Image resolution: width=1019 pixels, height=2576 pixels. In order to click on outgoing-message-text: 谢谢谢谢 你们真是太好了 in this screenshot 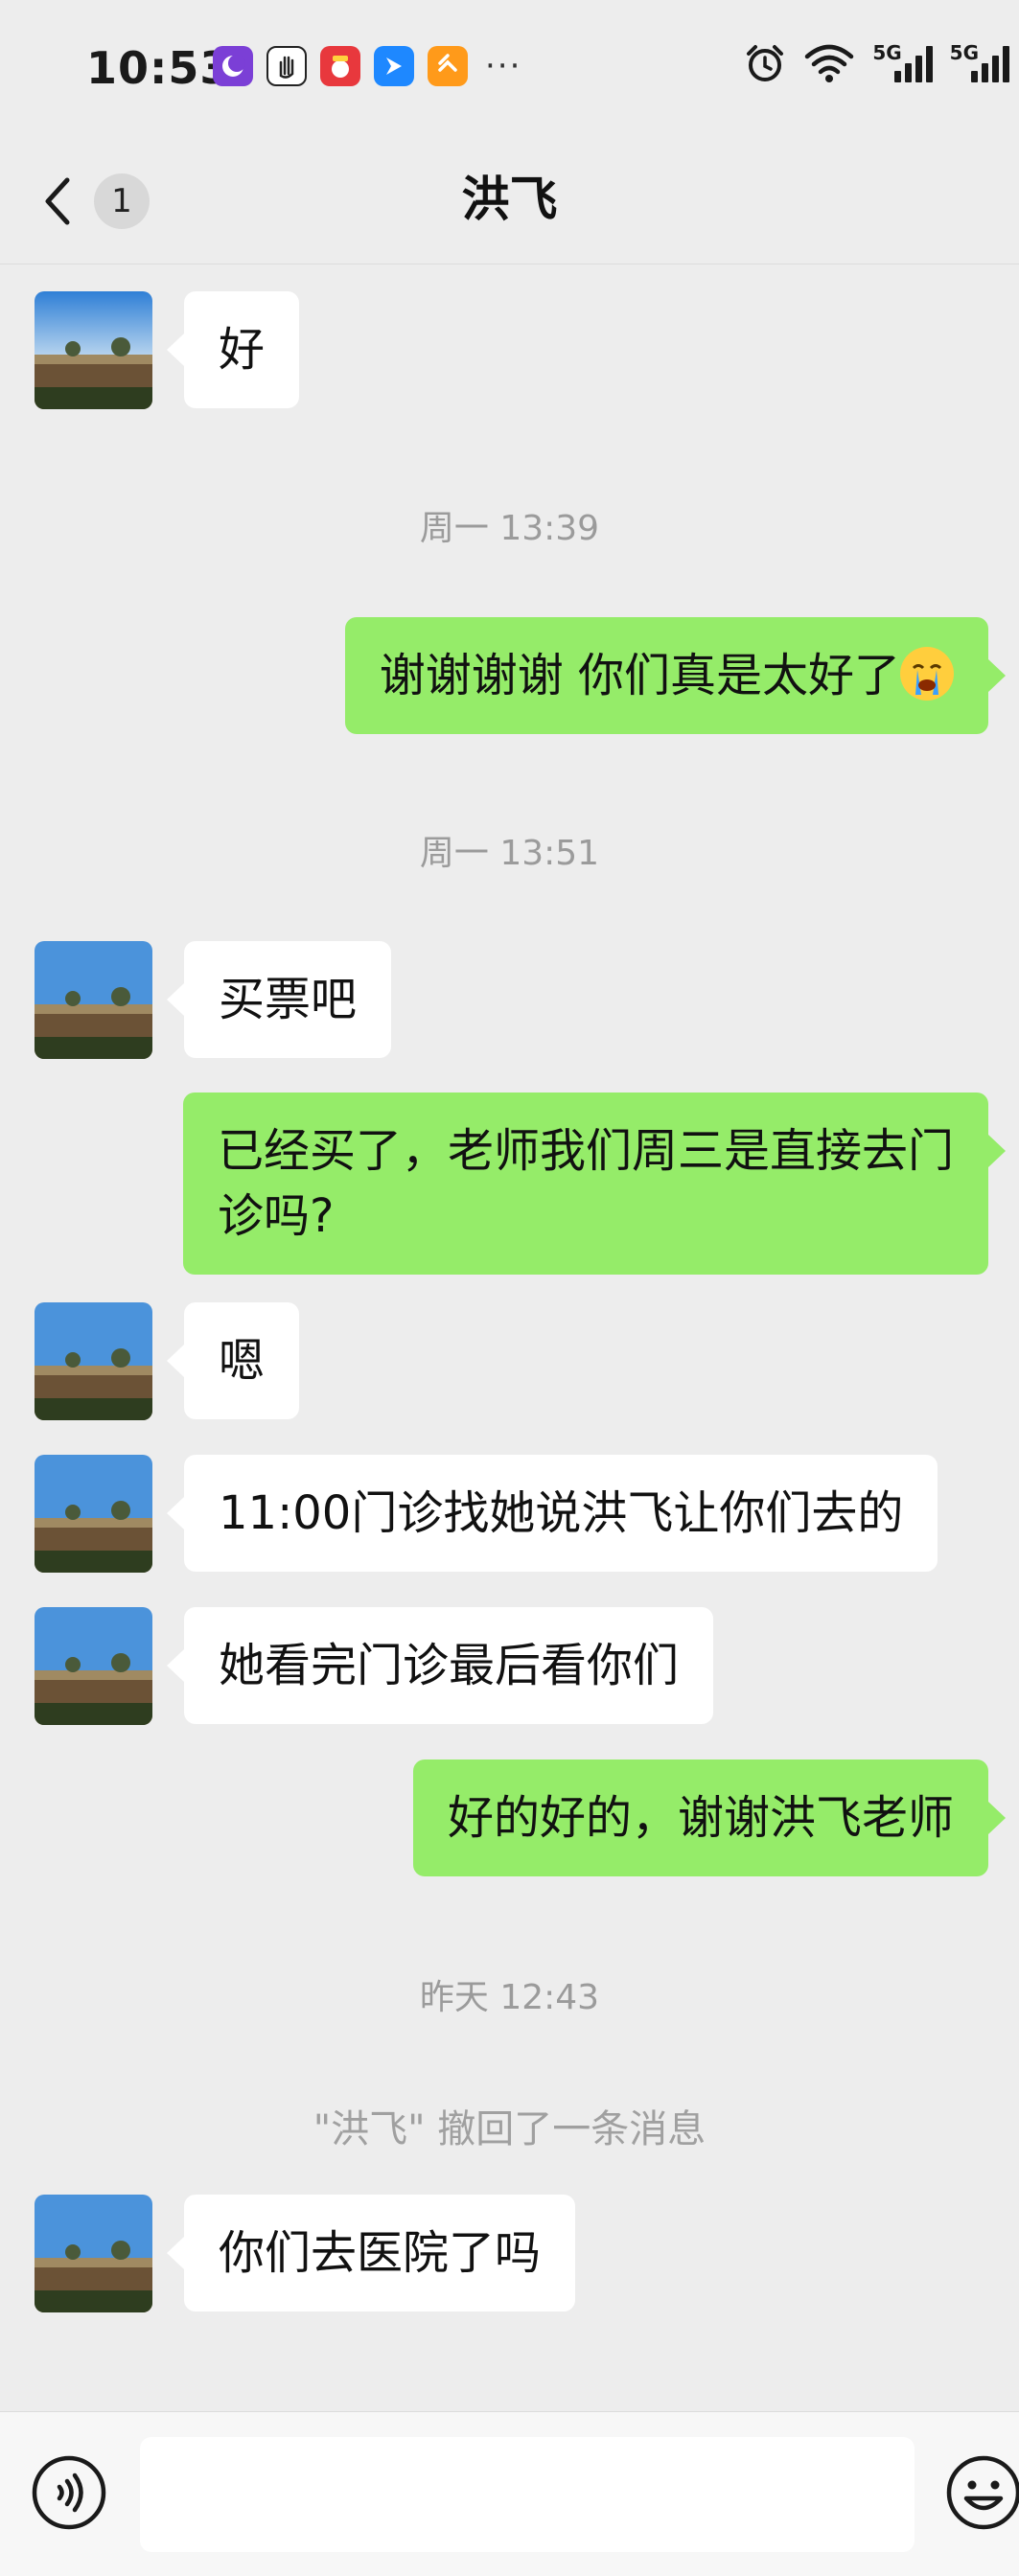, I will do `click(639, 675)`.